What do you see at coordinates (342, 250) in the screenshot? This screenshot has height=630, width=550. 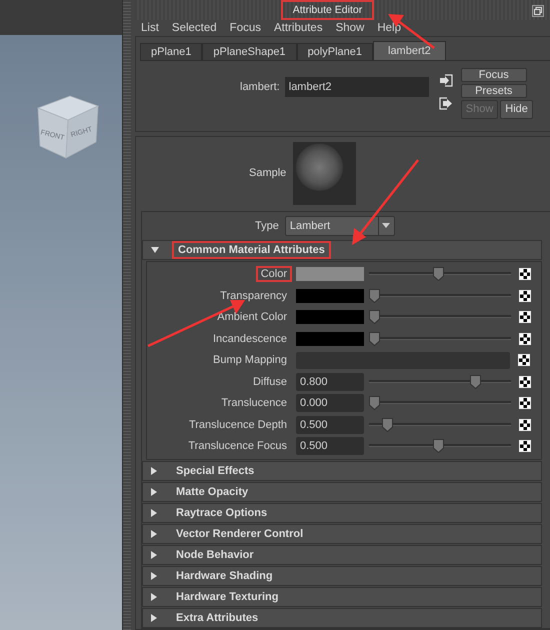 I see `section-header: Common Material Attributes` at bounding box center [342, 250].